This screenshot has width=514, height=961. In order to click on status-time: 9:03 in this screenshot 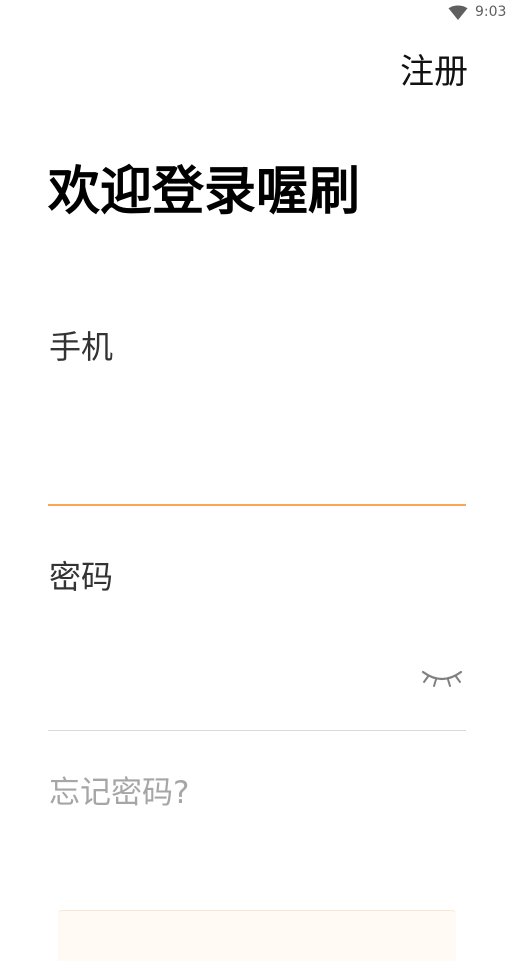, I will do `click(491, 12)`.